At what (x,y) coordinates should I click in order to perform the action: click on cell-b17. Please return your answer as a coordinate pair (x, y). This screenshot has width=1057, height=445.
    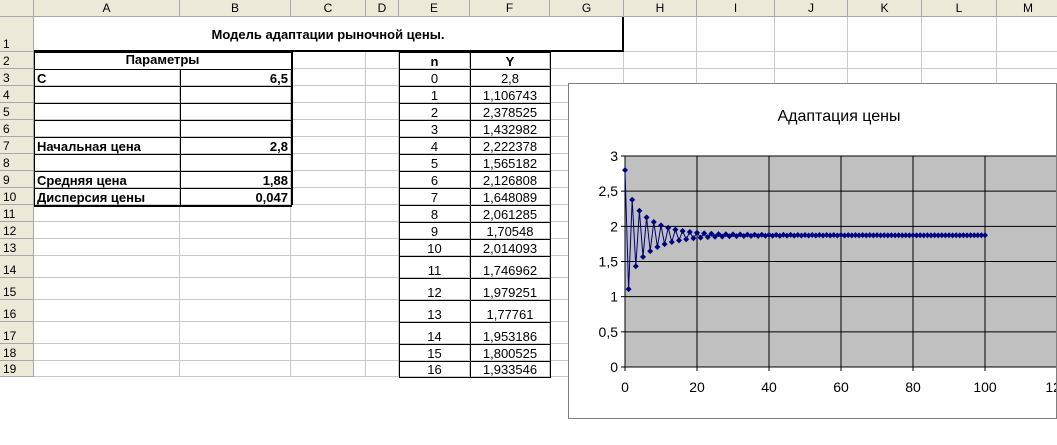
    Looking at the image, I should click on (235, 333).